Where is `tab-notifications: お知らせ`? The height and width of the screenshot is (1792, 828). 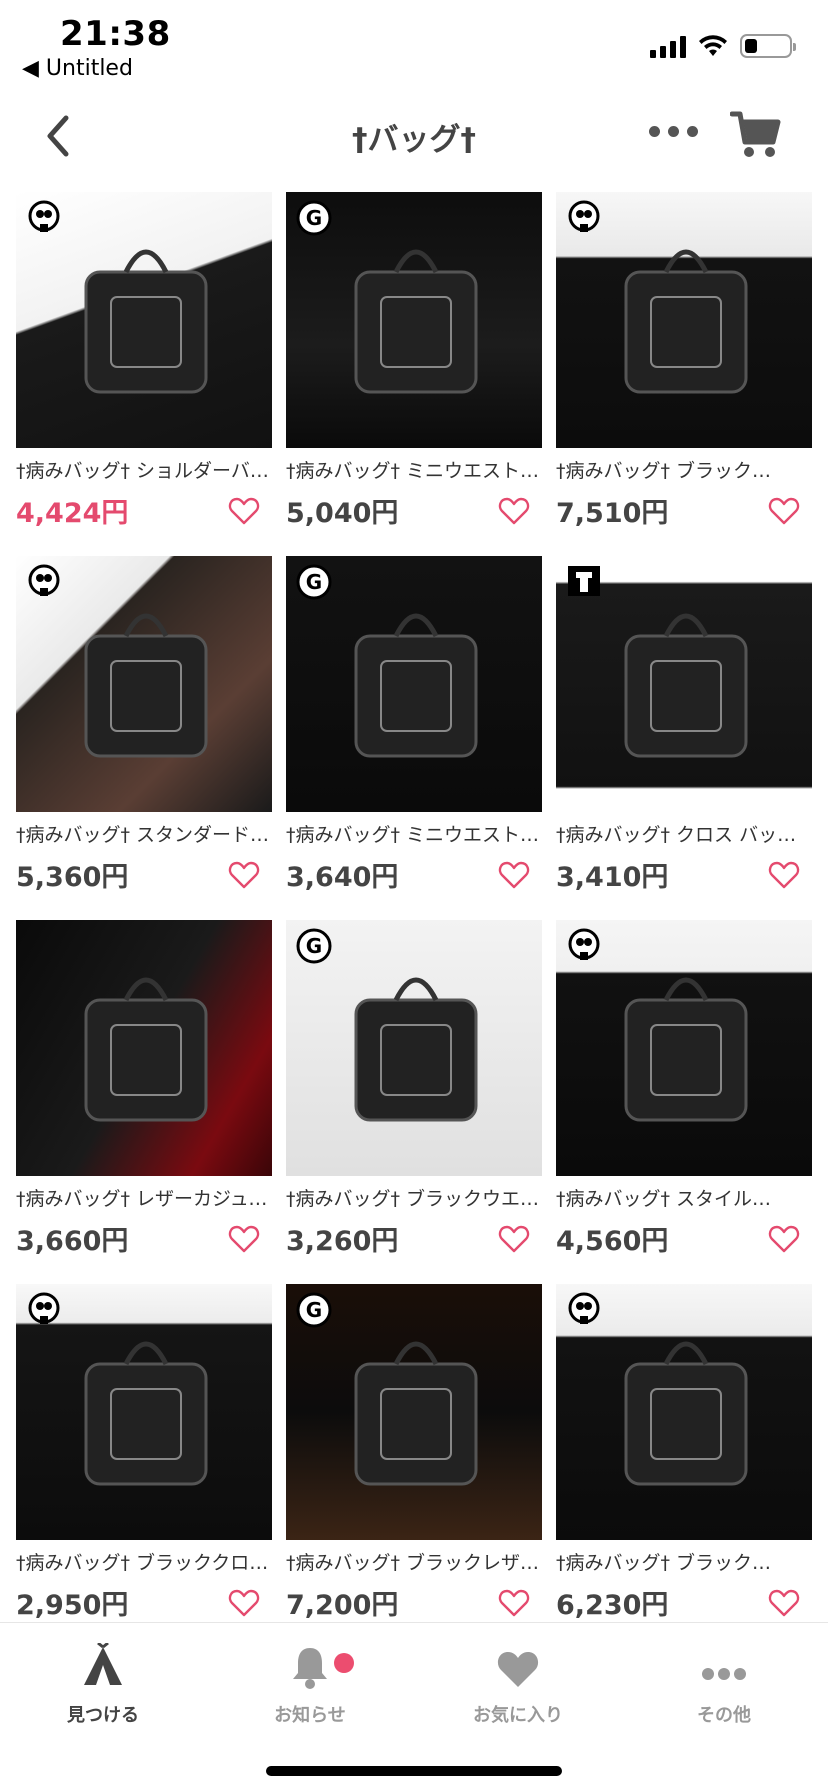
tab-notifications: お知らせ is located at coordinates (310, 1684).